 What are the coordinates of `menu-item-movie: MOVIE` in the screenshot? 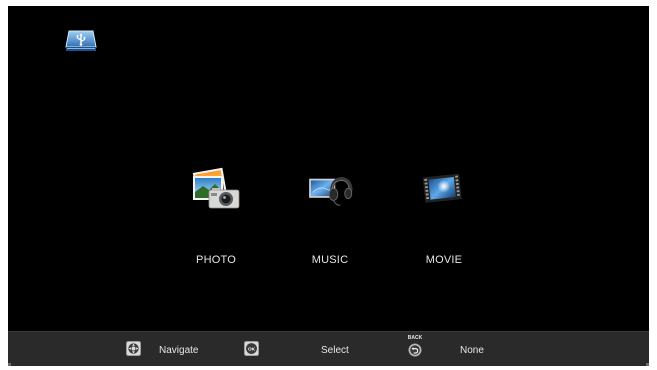 It's located at (444, 219).